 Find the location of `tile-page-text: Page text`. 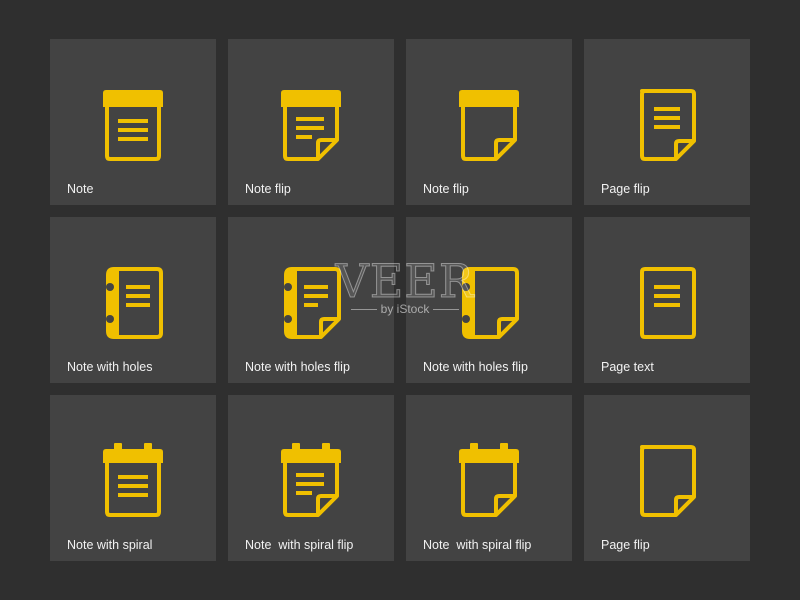

tile-page-text: Page text is located at coordinates (667, 300).